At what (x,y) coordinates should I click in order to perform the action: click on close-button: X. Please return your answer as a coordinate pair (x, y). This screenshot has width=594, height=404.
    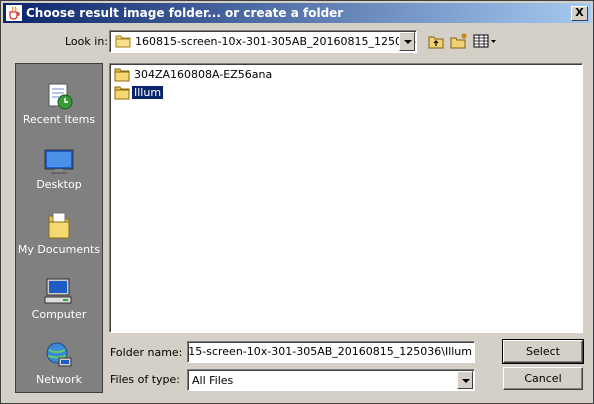
    Looking at the image, I should click on (579, 13).